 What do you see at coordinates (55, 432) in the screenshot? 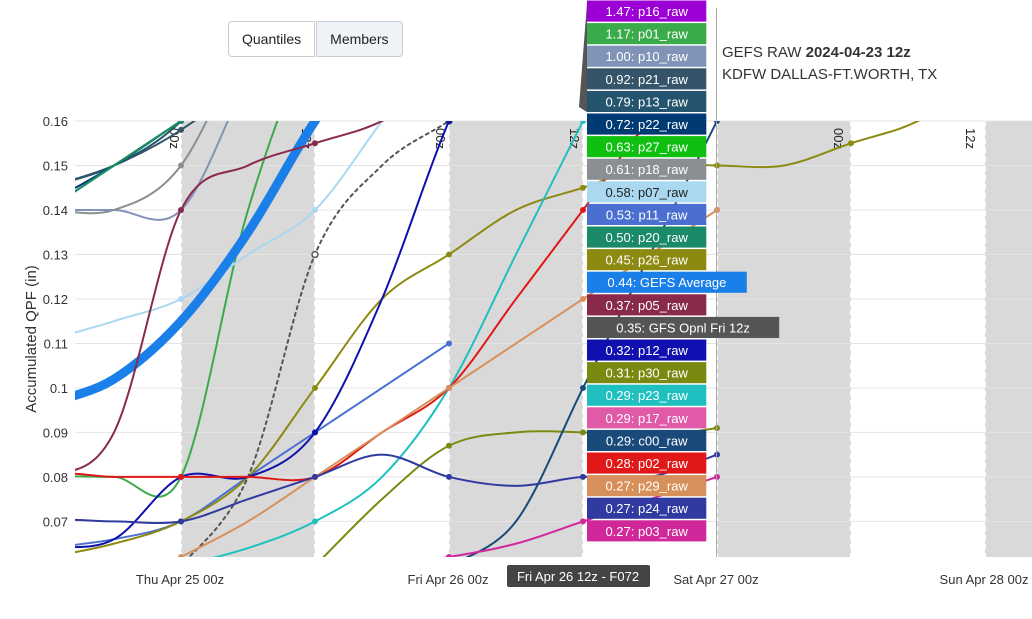
I see `y-tick-label: 0.09` at bounding box center [55, 432].